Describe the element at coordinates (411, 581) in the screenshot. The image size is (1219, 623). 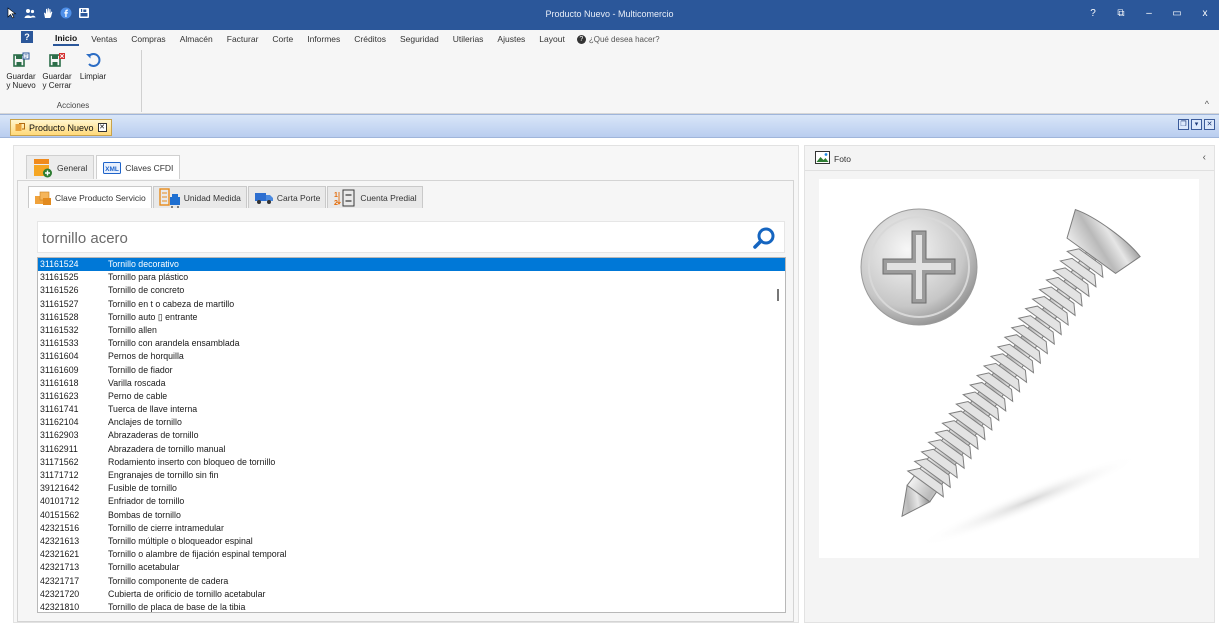
I see `list-item: 42321717 Tornillo componente de cadera` at that location.